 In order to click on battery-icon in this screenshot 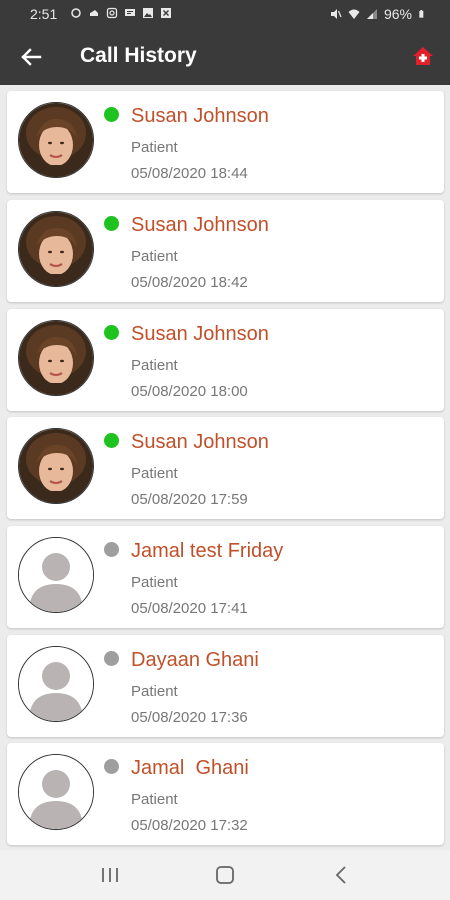, I will do `click(421, 14)`.